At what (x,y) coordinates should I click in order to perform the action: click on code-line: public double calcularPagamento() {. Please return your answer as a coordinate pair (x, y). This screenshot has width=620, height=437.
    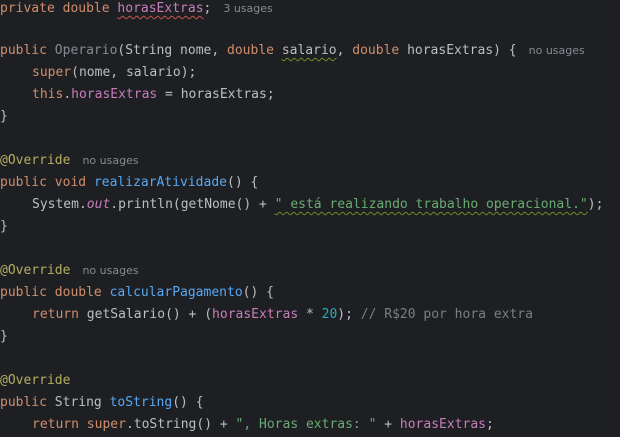
    Looking at the image, I should click on (137, 292).